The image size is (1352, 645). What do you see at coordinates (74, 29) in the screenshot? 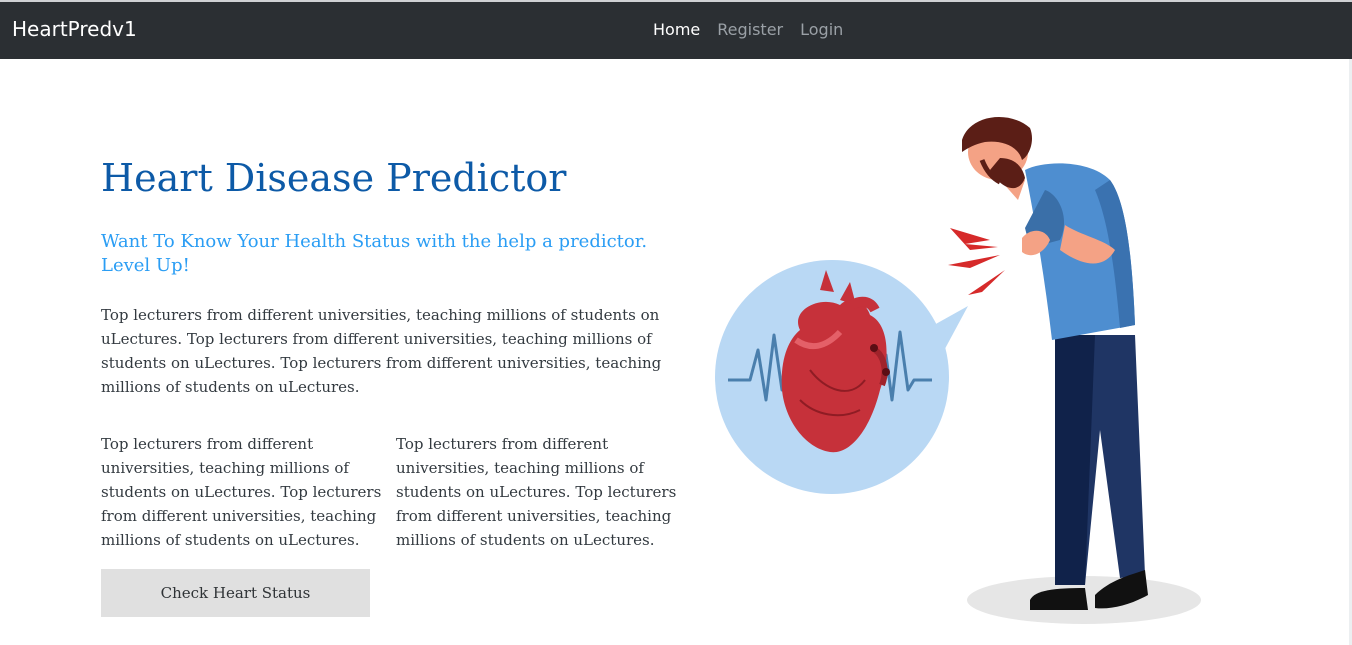
I see `brand-logo: HeartPredv1` at bounding box center [74, 29].